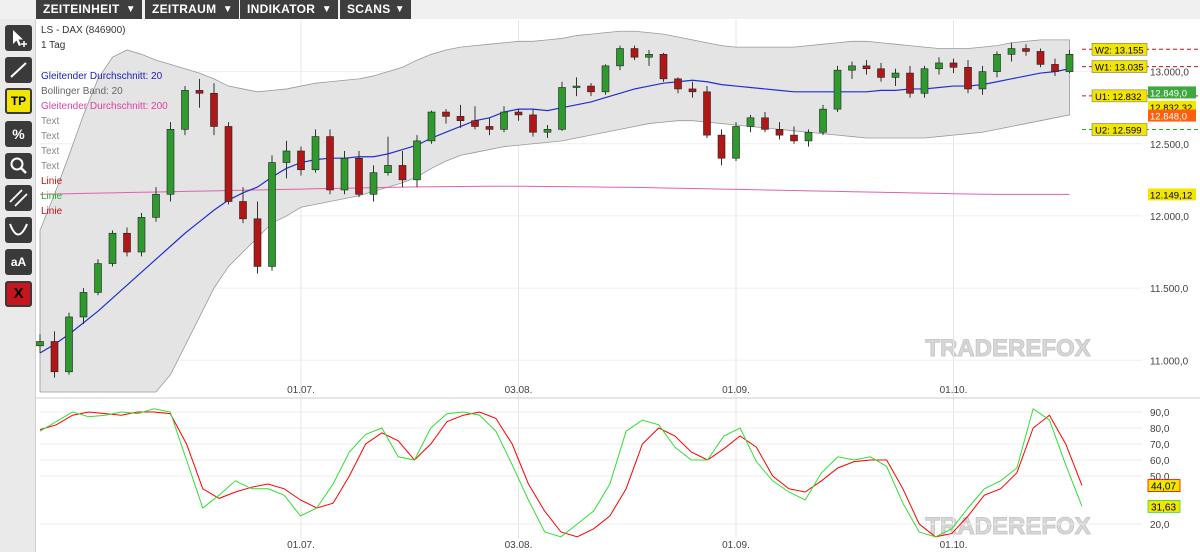  I want to click on oscillator-value: 31,63, so click(1163, 507).